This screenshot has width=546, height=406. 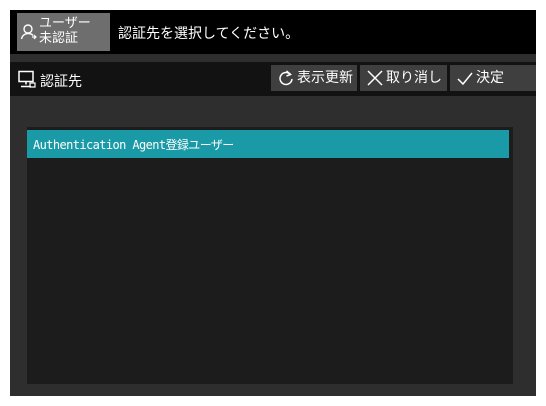 What do you see at coordinates (465, 79) in the screenshot?
I see `check-icon` at bounding box center [465, 79].